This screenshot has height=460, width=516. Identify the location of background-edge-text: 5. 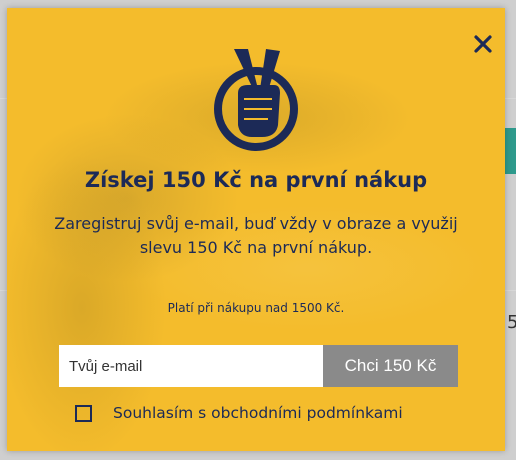
(511, 322).